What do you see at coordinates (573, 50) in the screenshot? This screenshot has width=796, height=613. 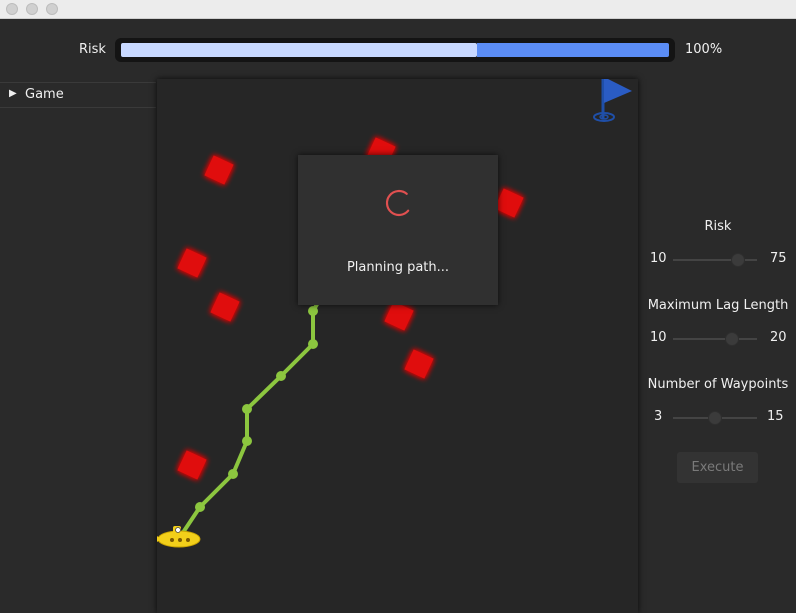 I see `risk-progress-fill-accent` at bounding box center [573, 50].